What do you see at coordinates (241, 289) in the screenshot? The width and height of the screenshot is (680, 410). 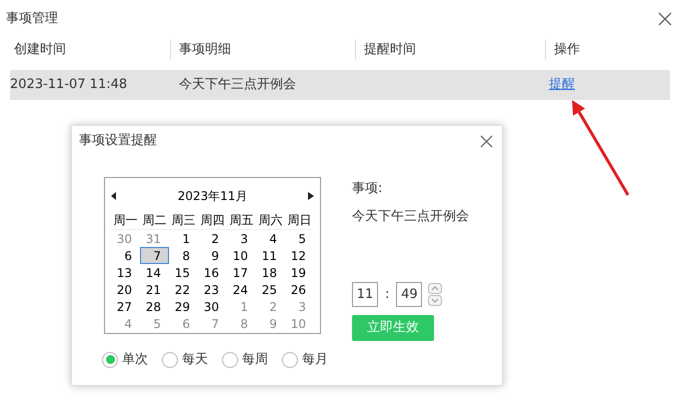 I see `calendar-day: 24` at bounding box center [241, 289].